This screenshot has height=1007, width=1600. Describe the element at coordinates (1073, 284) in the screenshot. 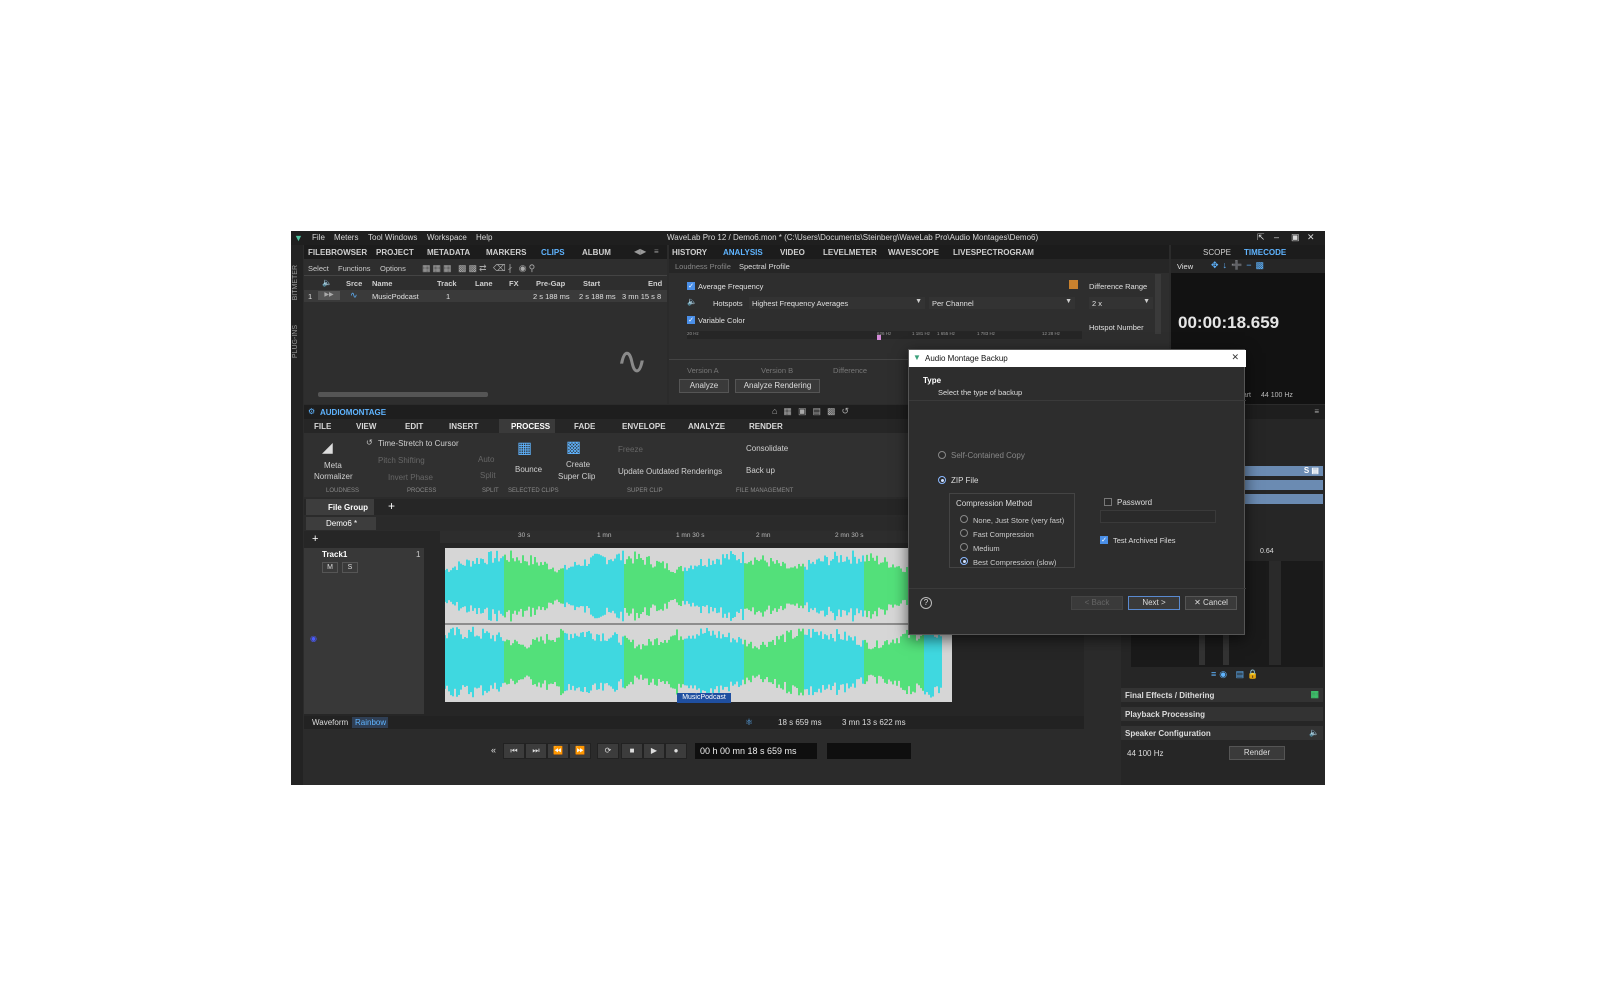

I see `color-swatch` at that location.